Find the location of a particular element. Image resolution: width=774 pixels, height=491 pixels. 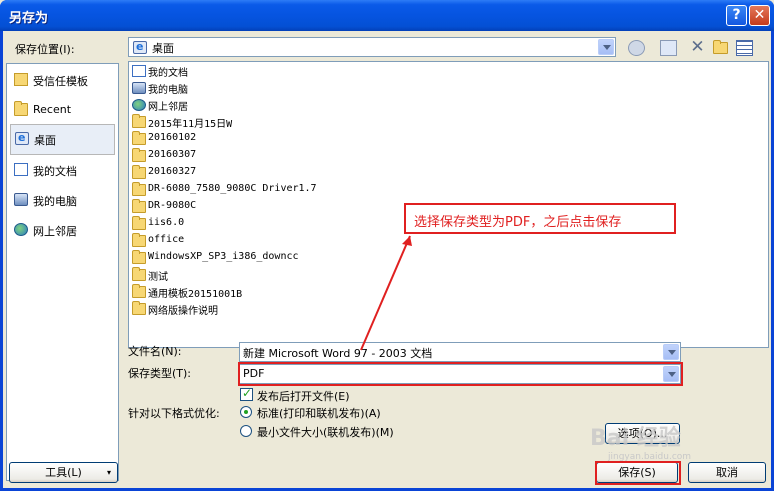

watermark: Bai 经验 is located at coordinates (635, 438).